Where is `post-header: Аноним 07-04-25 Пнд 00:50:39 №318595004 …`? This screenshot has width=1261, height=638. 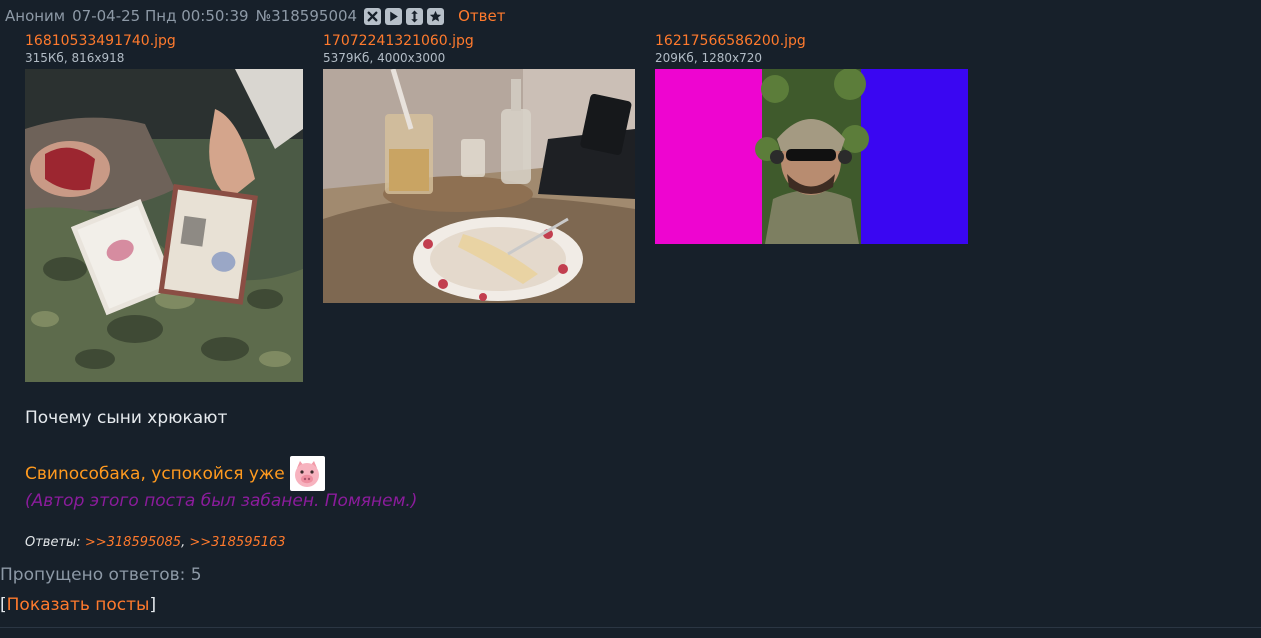
post-header: Аноним 07-04-25 Пнд 00:50:39 №318595004 … is located at coordinates (255, 16).